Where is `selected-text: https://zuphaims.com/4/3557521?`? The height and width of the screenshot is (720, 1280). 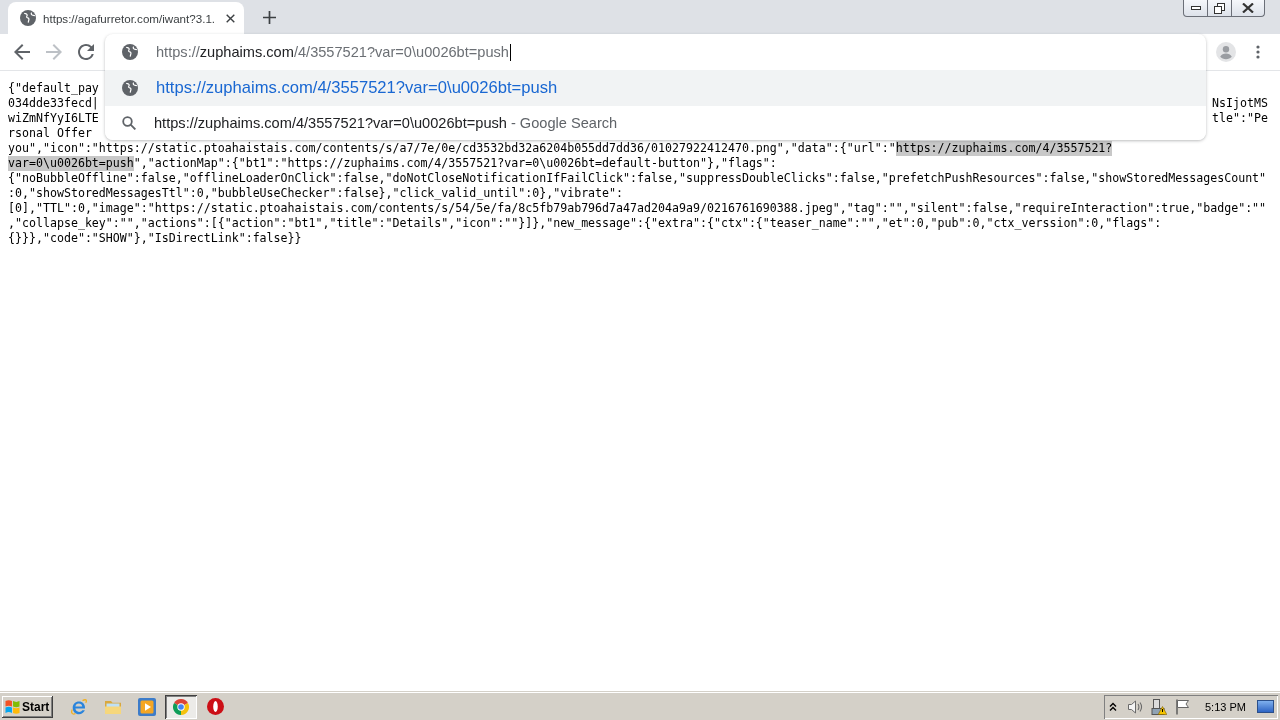 selected-text: https://zuphaims.com/4/3557521? is located at coordinates (1004, 148).